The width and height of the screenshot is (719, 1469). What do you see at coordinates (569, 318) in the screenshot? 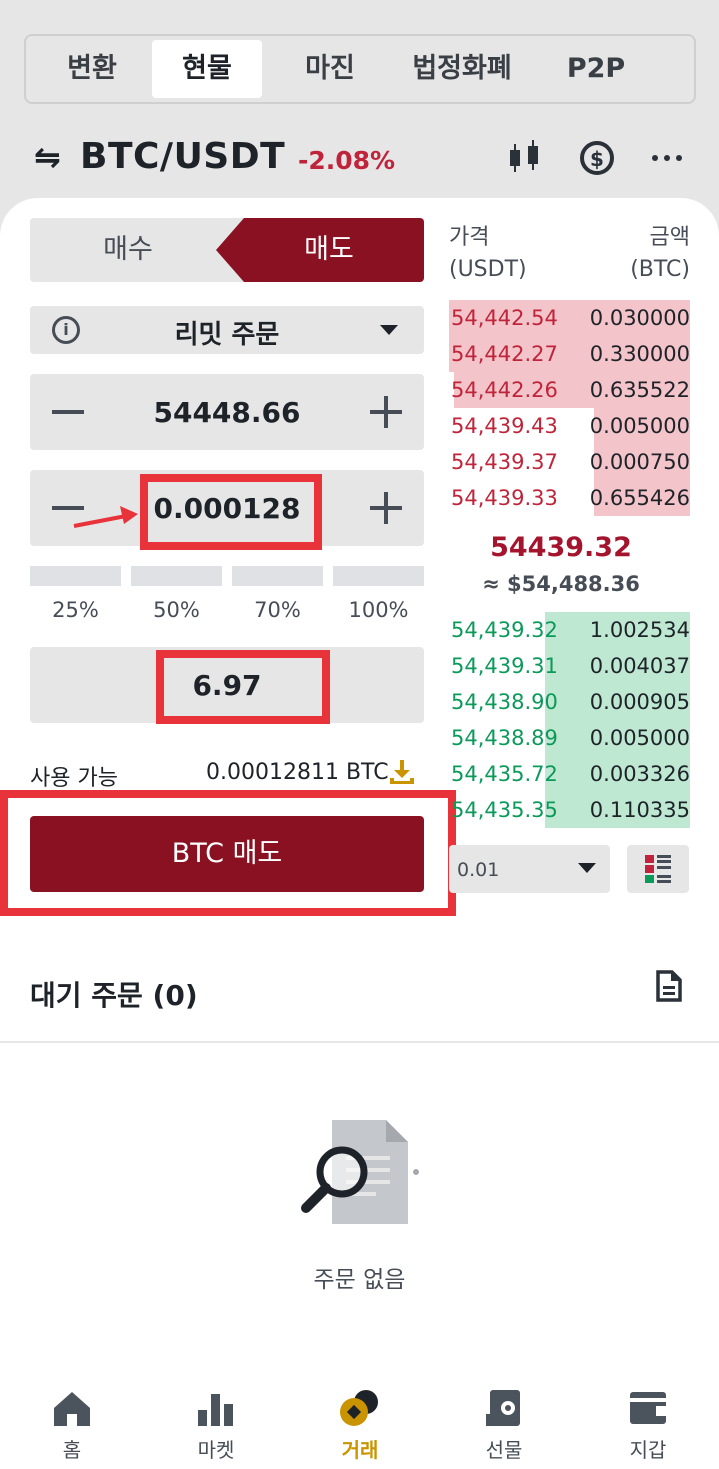
I see `ask-row: 54,442.54 0.030000` at bounding box center [569, 318].